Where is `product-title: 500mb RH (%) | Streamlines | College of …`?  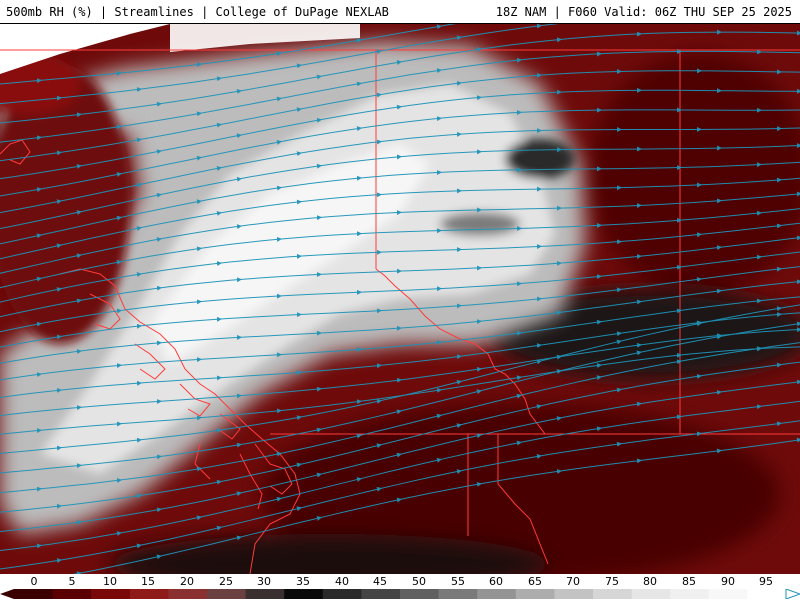 product-title: 500mb RH (%) | Streamlines | College of … is located at coordinates (197, 12).